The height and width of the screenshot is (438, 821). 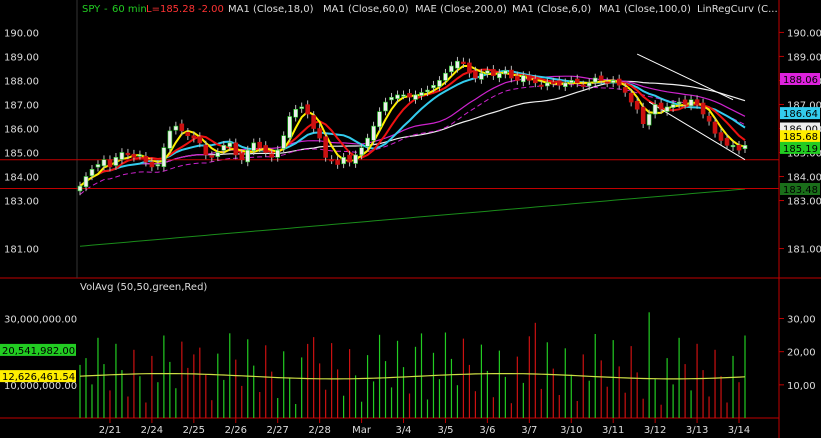 What do you see at coordinates (21, 178) in the screenshot?
I see `price-tick-label-left: 184.00` at bounding box center [21, 178].